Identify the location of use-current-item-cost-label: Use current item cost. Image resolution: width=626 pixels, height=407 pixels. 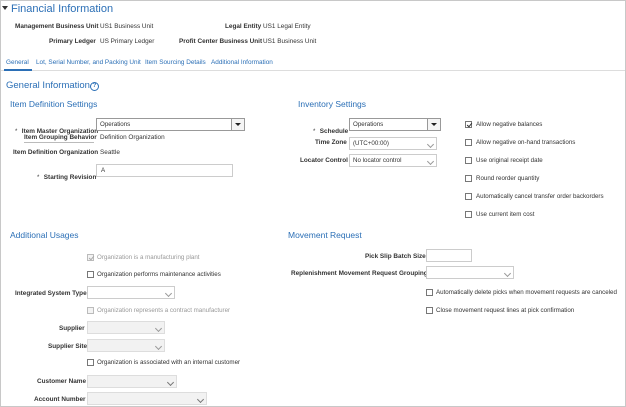
(505, 214).